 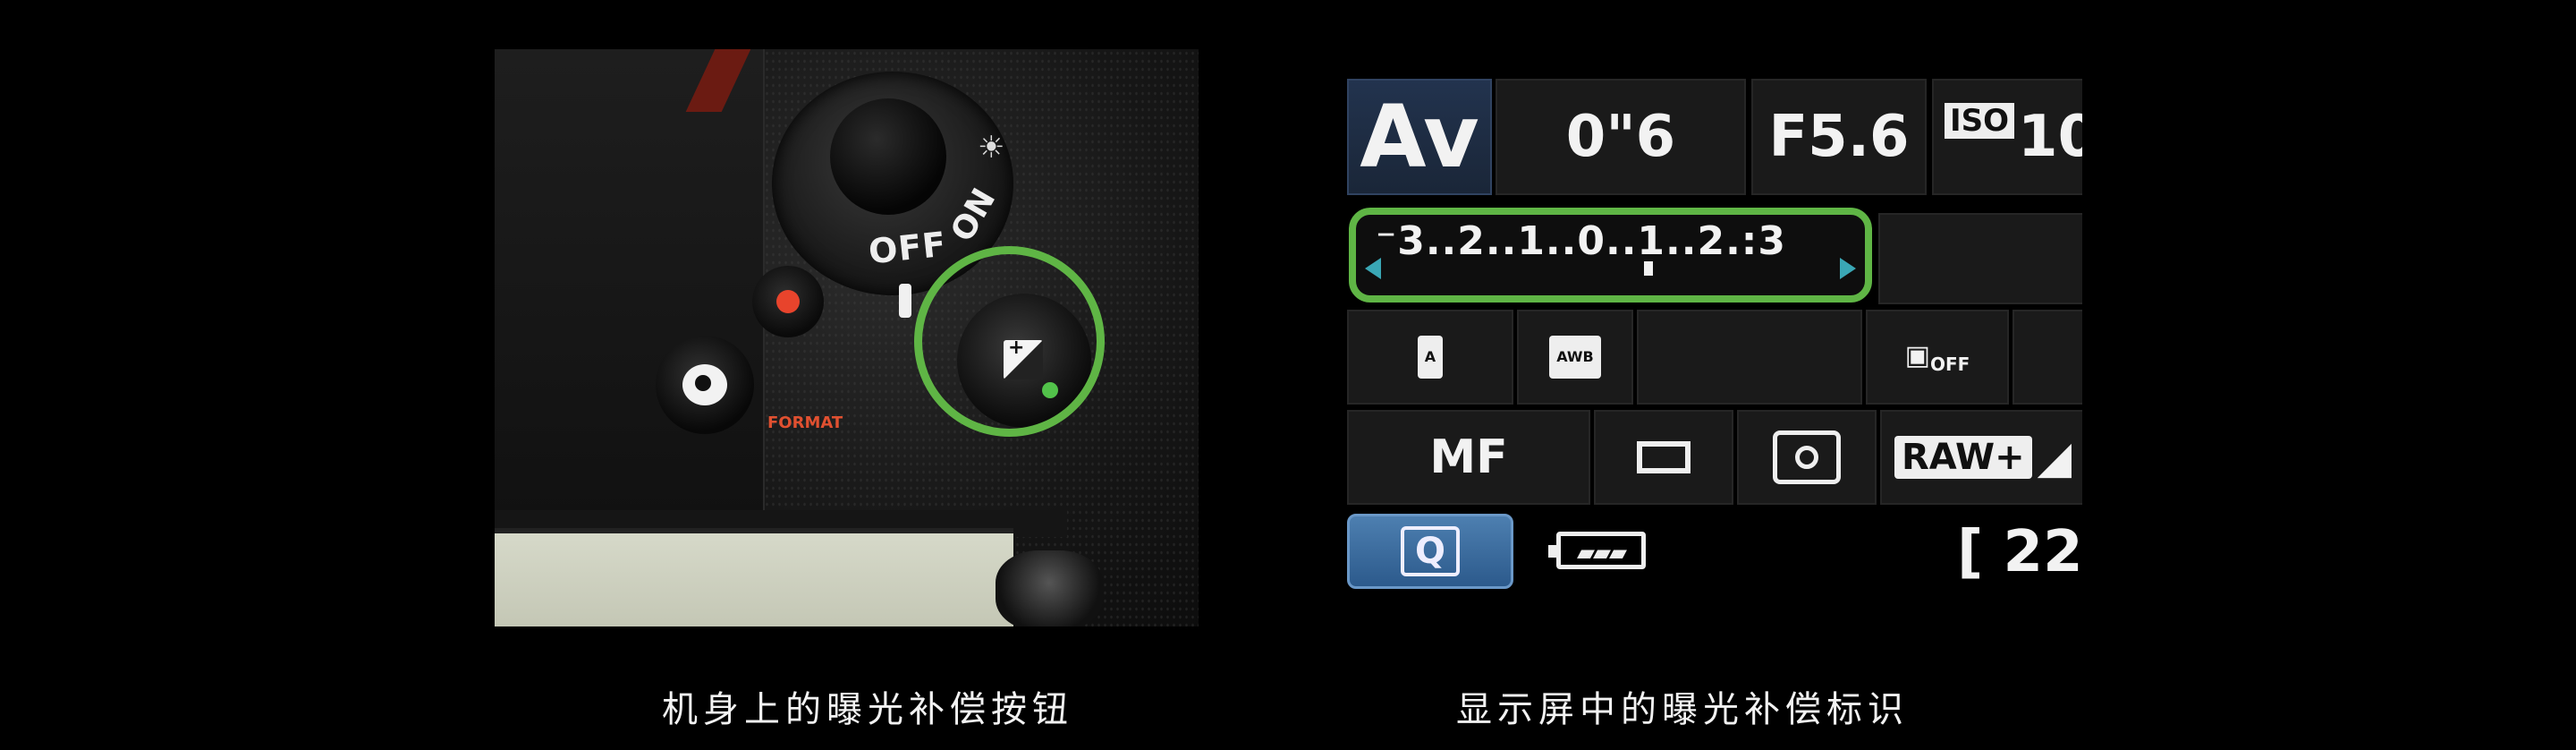 I want to click on record-button, so click(x=788, y=301).